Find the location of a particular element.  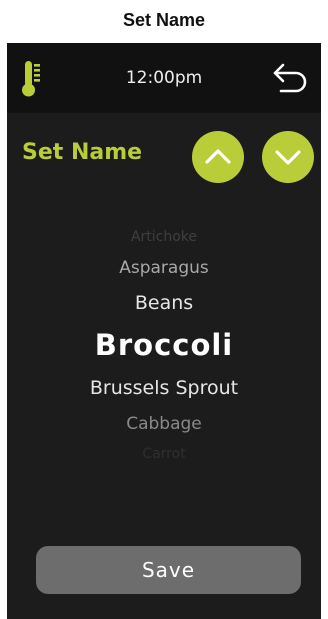

scroll-up-button is located at coordinates (218, 157).